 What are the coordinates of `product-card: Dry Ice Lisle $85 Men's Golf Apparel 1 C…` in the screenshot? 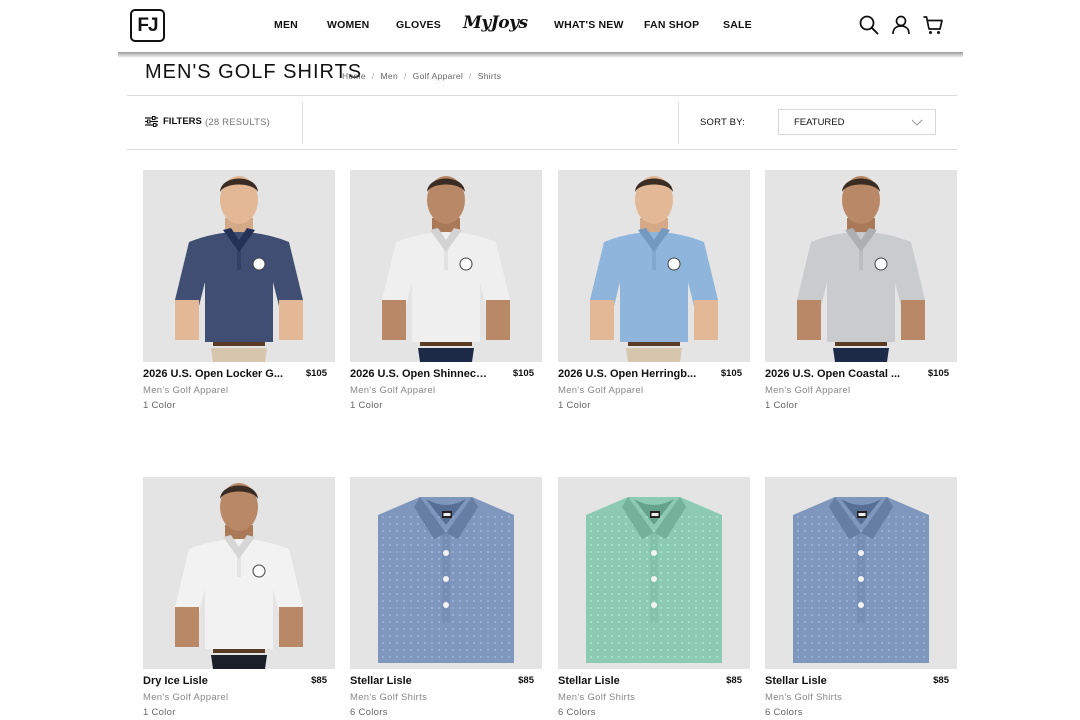 It's located at (239, 597).